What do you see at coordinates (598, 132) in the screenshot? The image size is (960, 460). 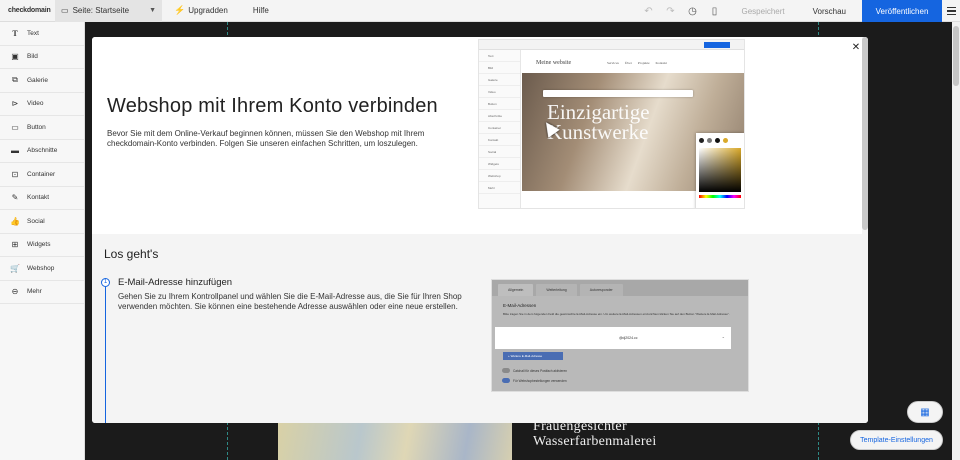 I see `preview-headline-line: Kunstwerke` at bounding box center [598, 132].